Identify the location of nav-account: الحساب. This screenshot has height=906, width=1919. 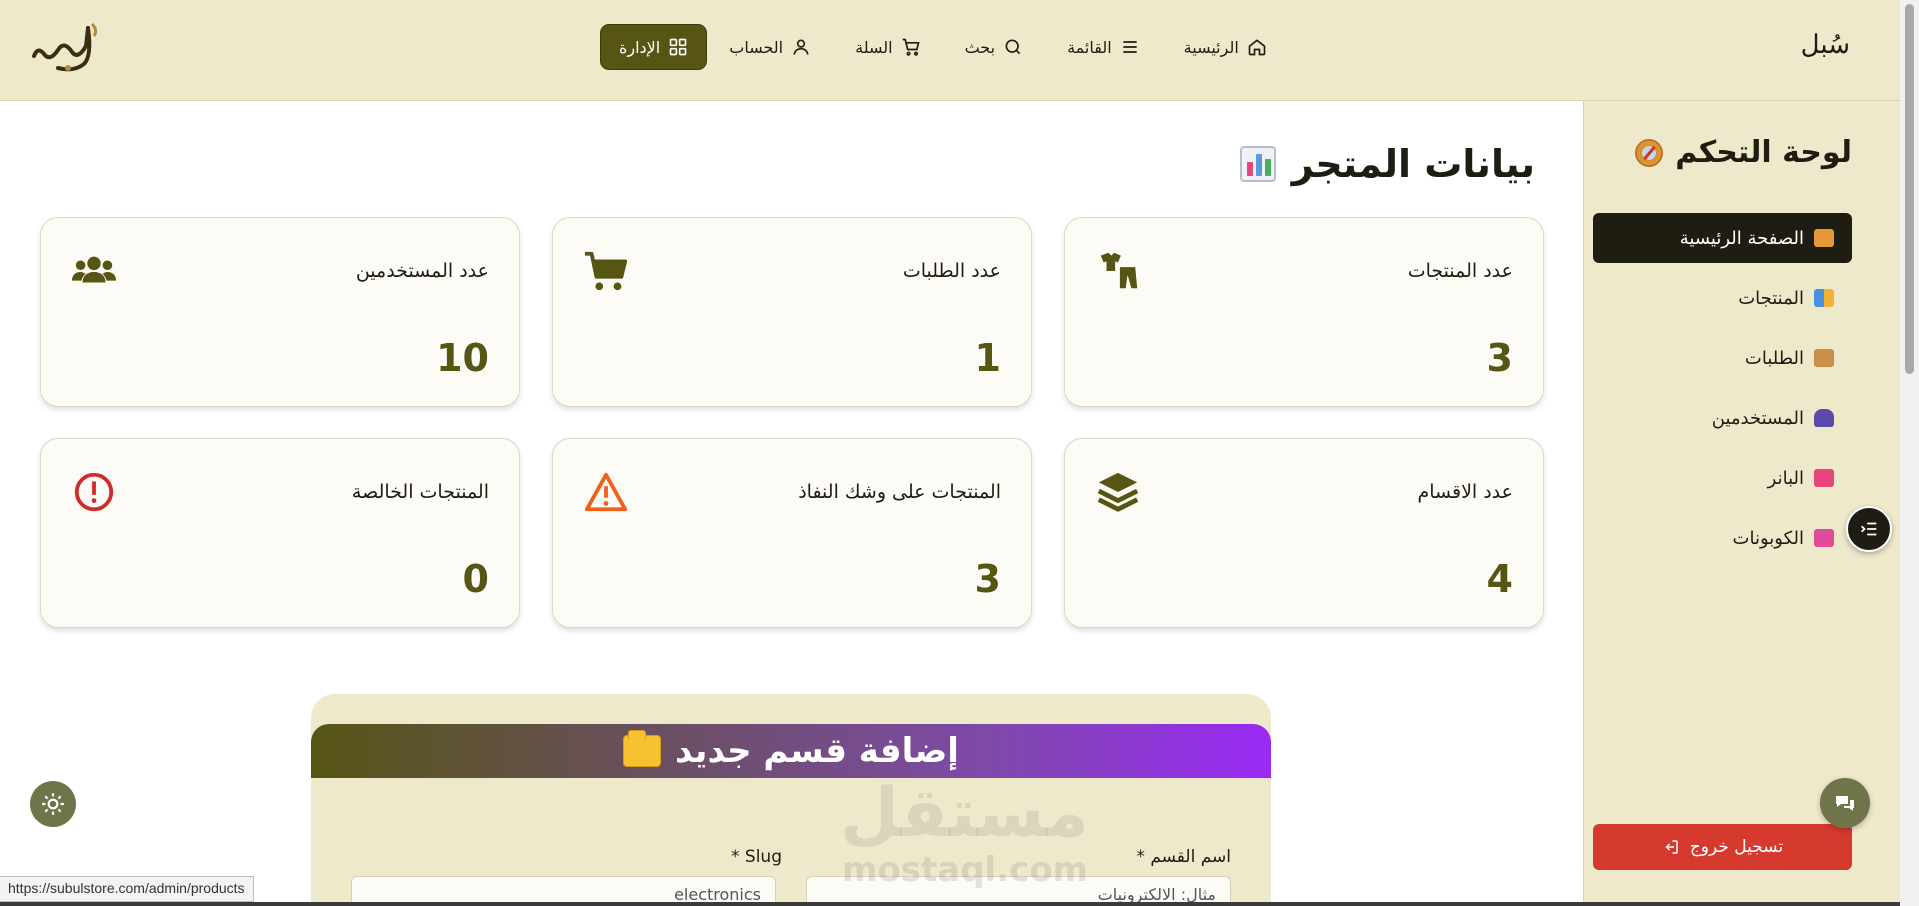
(770, 47).